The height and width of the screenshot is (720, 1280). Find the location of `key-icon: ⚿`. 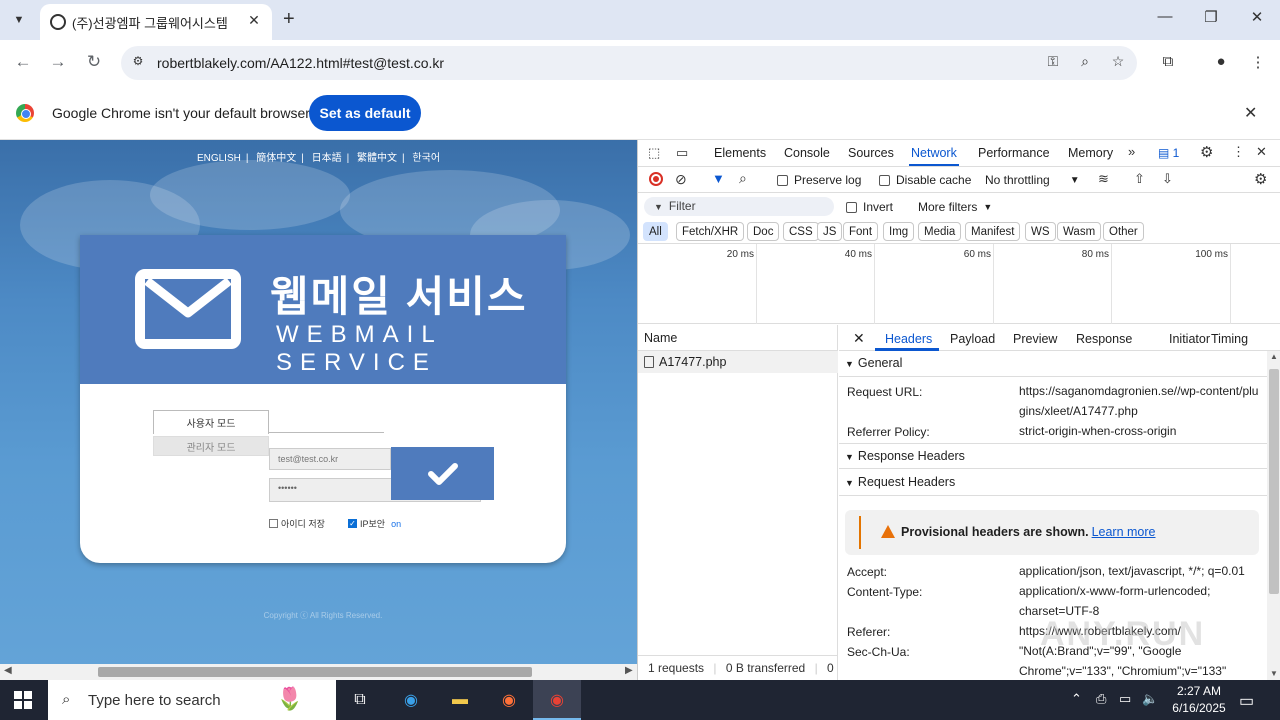

key-icon: ⚿ is located at coordinates (1053, 61).